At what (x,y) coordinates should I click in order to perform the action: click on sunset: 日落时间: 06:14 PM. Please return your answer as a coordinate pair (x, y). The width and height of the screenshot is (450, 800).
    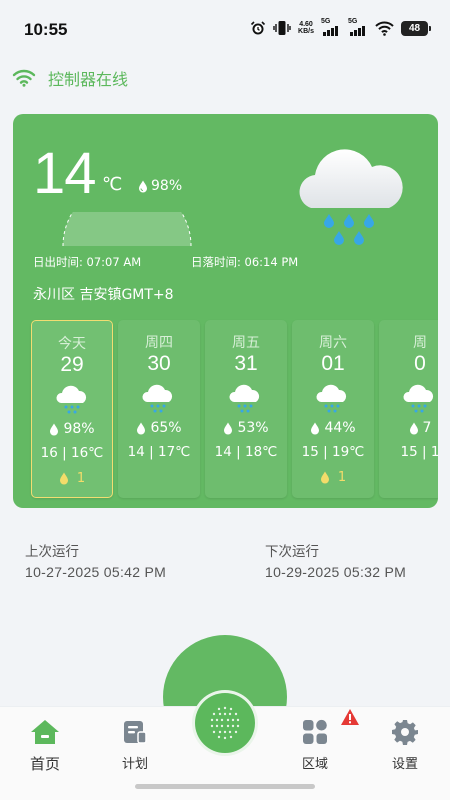
    Looking at the image, I should click on (245, 262).